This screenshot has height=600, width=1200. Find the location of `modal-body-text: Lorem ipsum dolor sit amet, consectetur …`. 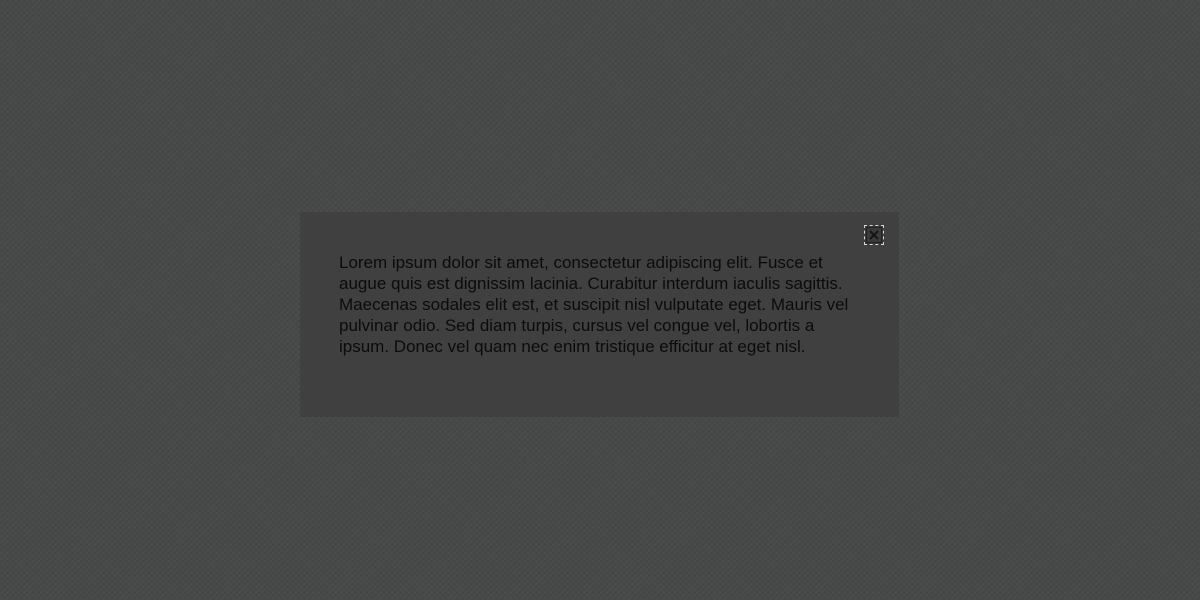

modal-body-text: Lorem ipsum dolor sit amet, consectetur … is located at coordinates (594, 304).